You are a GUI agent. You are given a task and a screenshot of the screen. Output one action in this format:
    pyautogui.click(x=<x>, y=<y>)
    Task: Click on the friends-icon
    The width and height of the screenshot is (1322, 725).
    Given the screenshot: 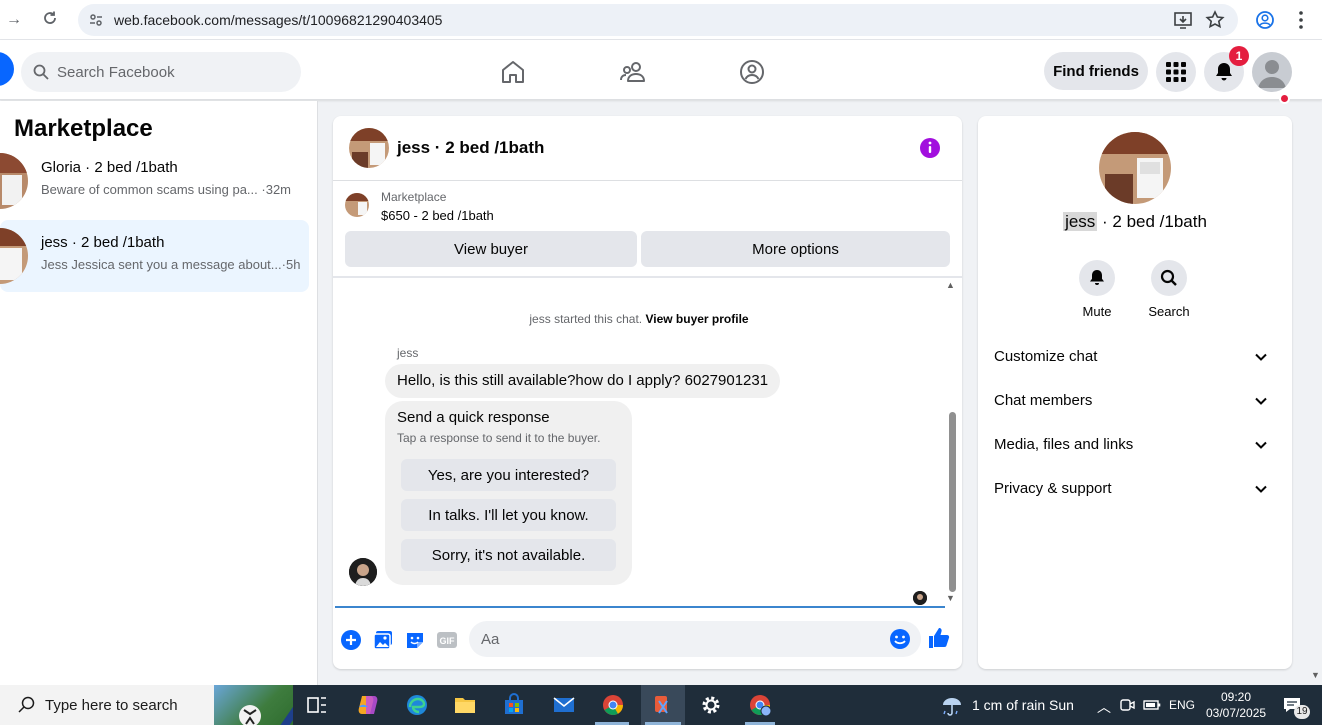 What is the action you would take?
    pyautogui.click(x=633, y=72)
    